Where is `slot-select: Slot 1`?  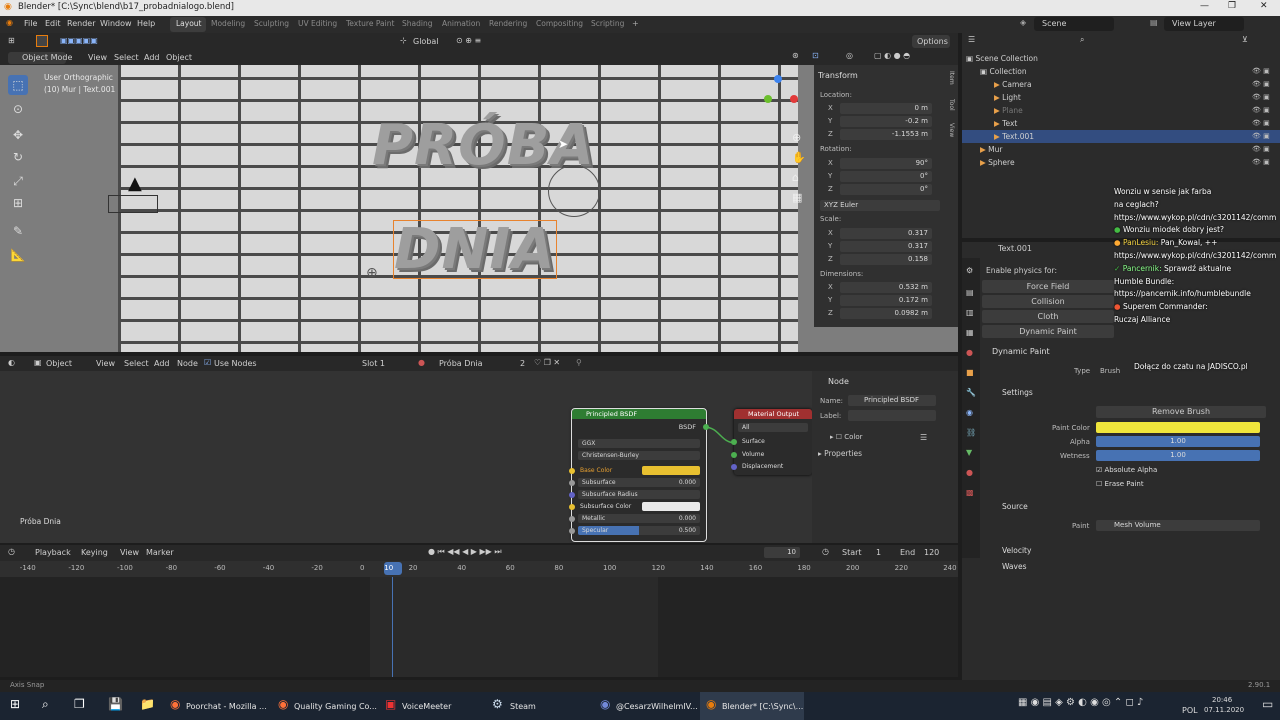
slot-select: Slot 1 is located at coordinates (373, 363).